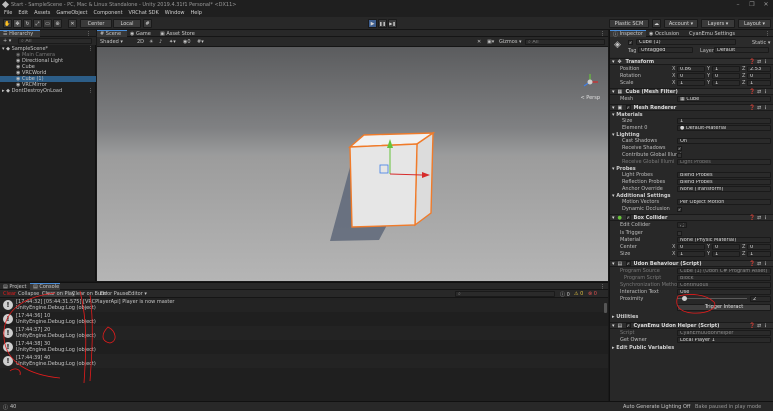 This screenshot has width=773, height=411. What do you see at coordinates (741, 50) in the screenshot?
I see `layer-dropdown: Default` at bounding box center [741, 50].